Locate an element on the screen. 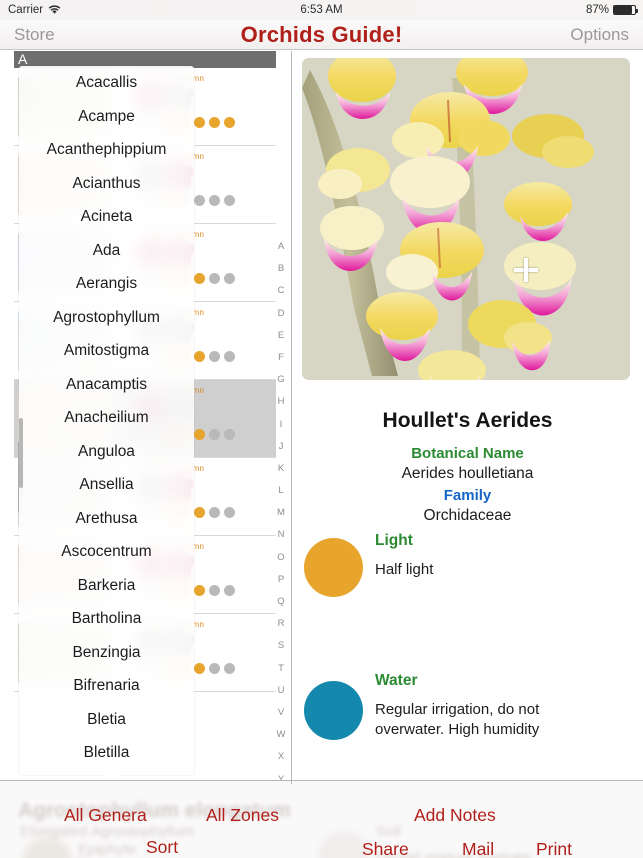 The image size is (643, 858). alphabet-index-x: X is located at coordinates (281, 757).